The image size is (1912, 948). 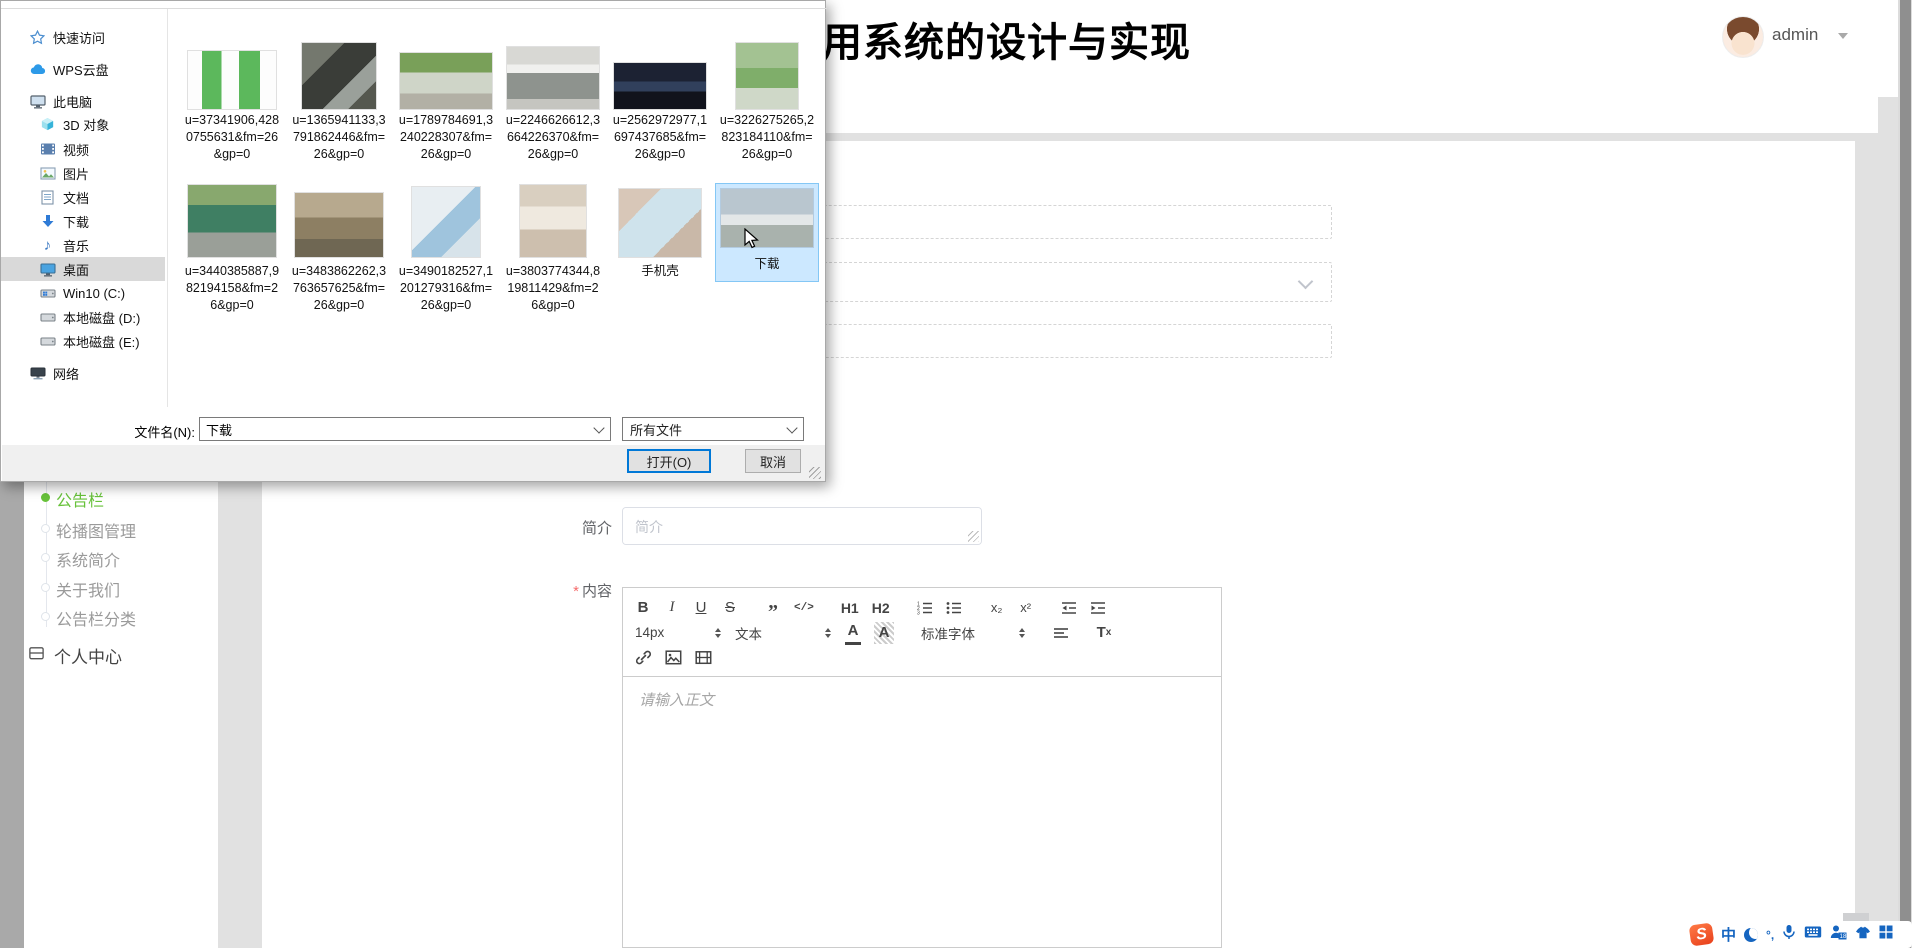 What do you see at coordinates (66, 374) in the screenshot?
I see `nav-label: 网络` at bounding box center [66, 374].